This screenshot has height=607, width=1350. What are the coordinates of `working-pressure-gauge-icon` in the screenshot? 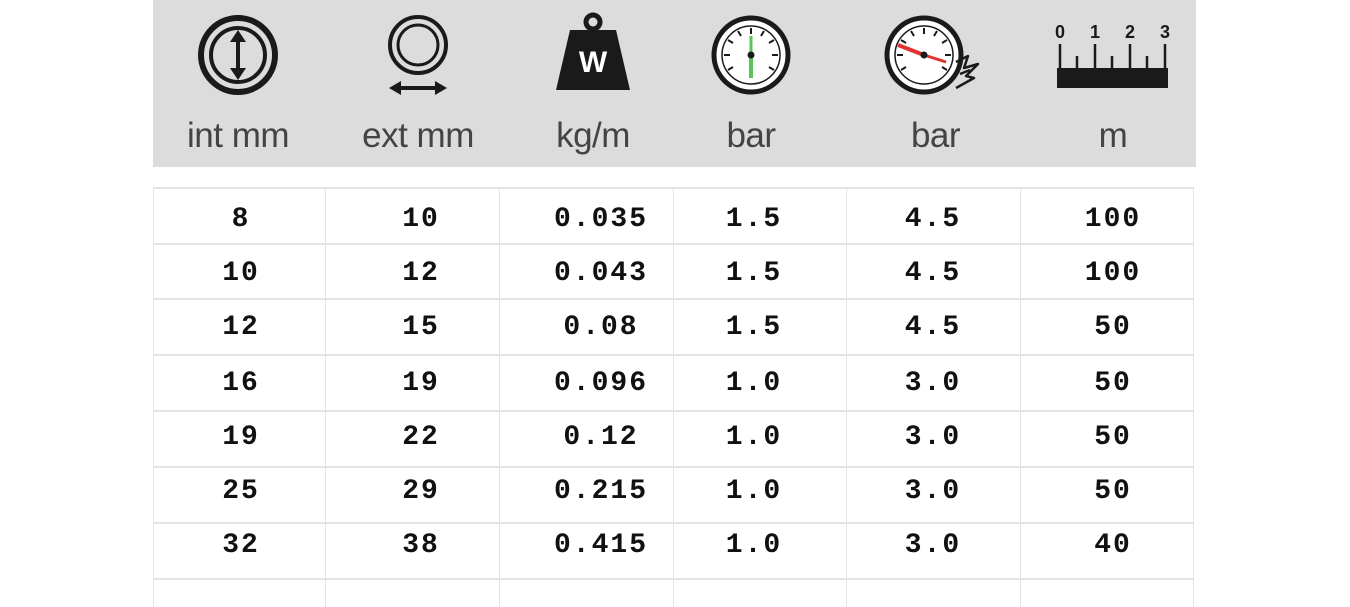 It's located at (751, 55).